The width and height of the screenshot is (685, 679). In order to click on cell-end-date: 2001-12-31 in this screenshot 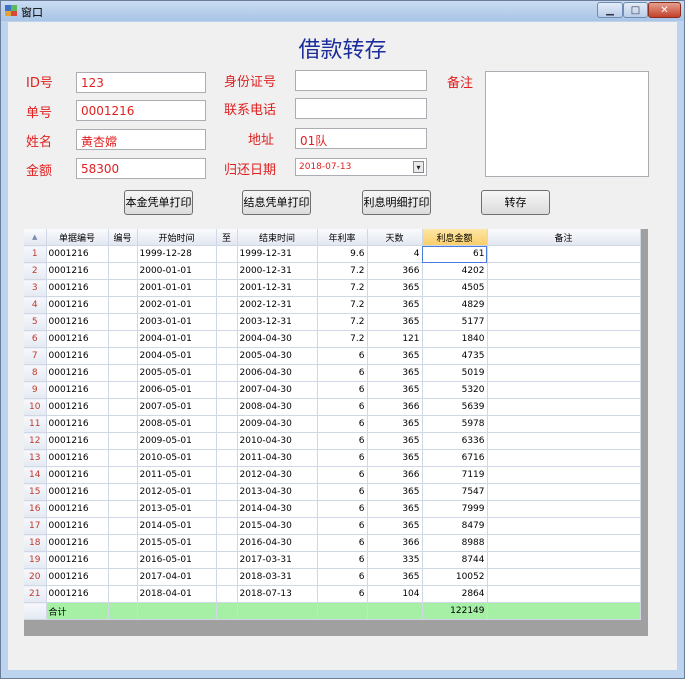, I will do `click(277, 288)`.